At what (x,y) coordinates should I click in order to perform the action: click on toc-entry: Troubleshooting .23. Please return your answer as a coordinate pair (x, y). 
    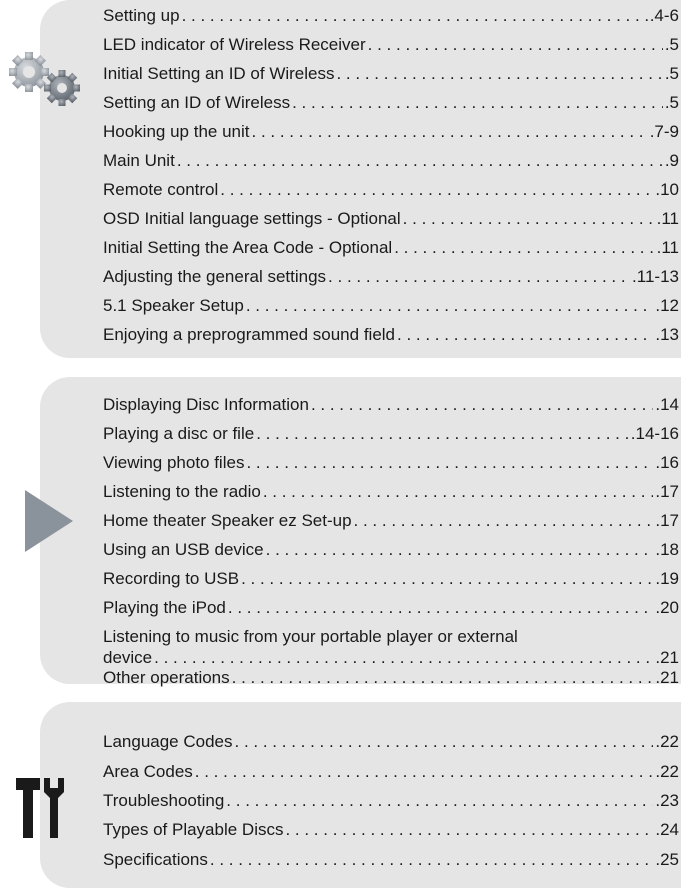
    Looking at the image, I should click on (391, 801).